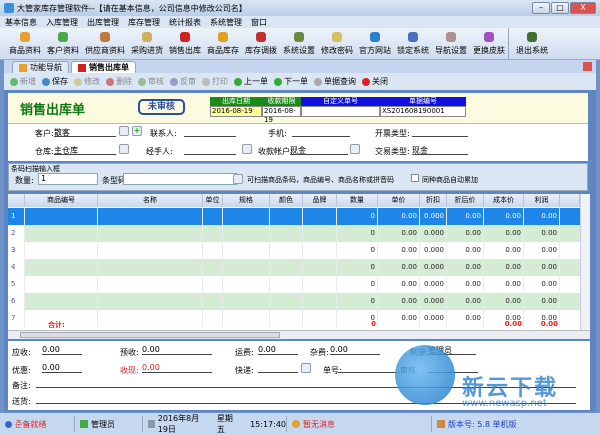 This screenshot has width=600, height=435. What do you see at coordinates (62, 22) in the screenshot?
I see `menu-item: 入库管理` at bounding box center [62, 22].